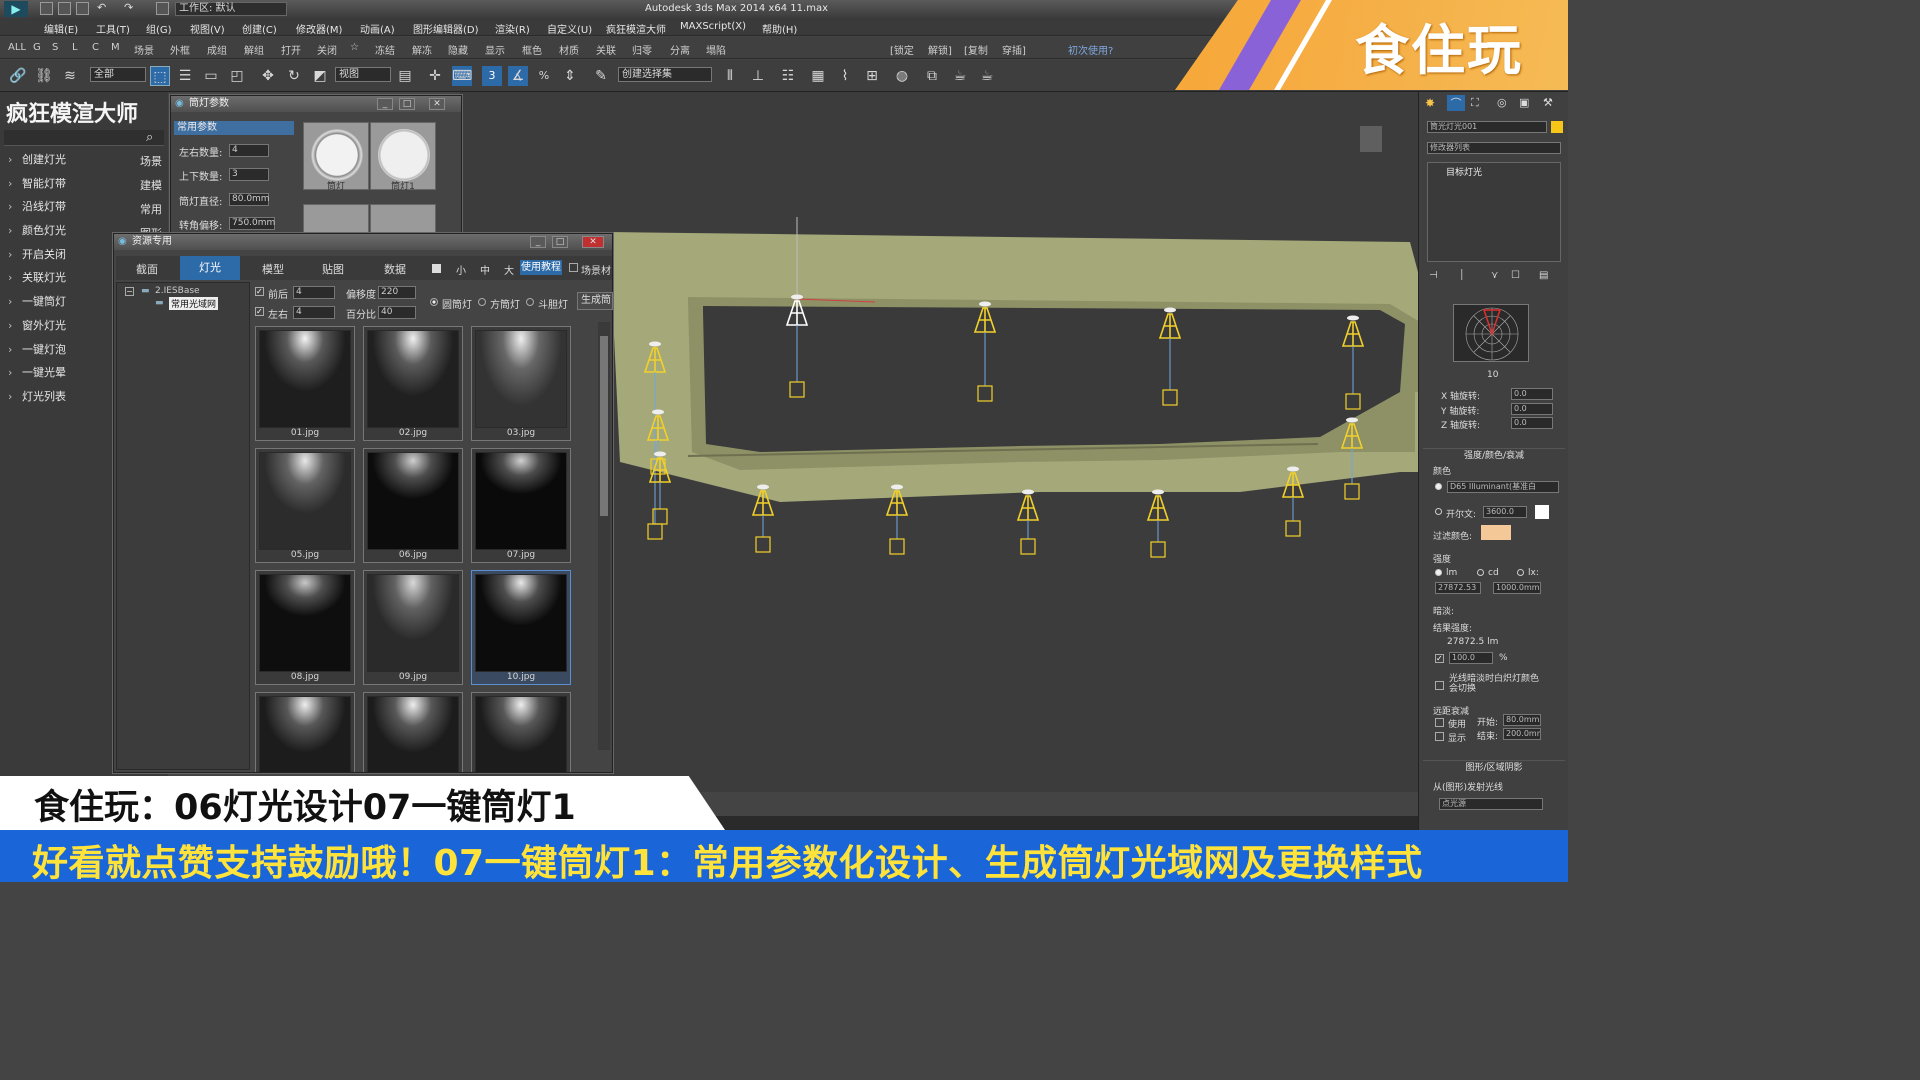  I want to click on maximize-button: □, so click(560, 242).